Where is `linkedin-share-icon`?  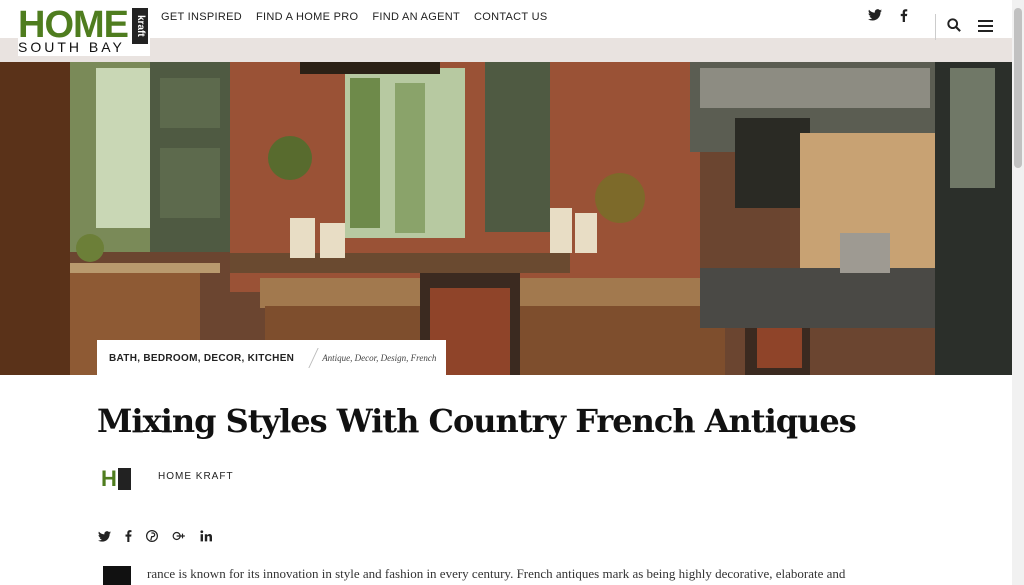 linkedin-share-icon is located at coordinates (206, 536).